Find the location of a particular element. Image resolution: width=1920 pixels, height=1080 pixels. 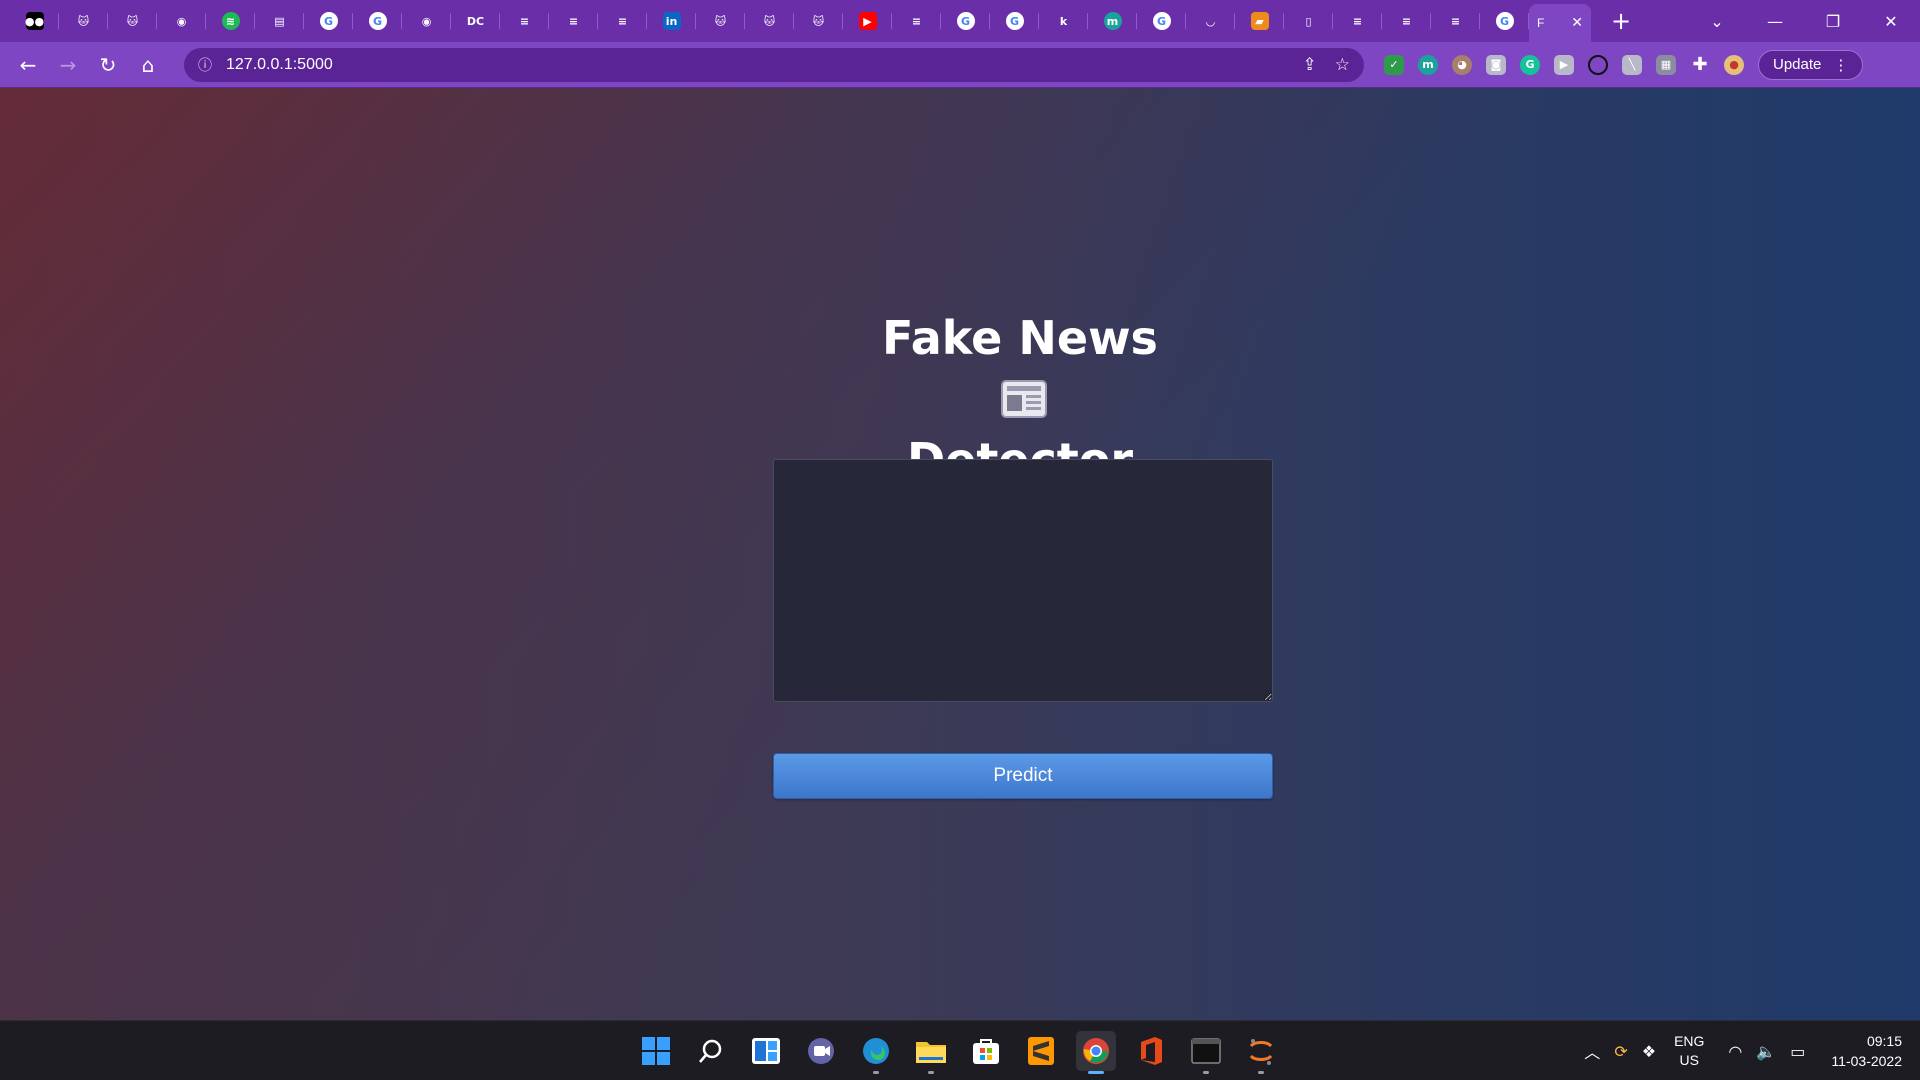

chrome-icon is located at coordinates (1096, 1051).